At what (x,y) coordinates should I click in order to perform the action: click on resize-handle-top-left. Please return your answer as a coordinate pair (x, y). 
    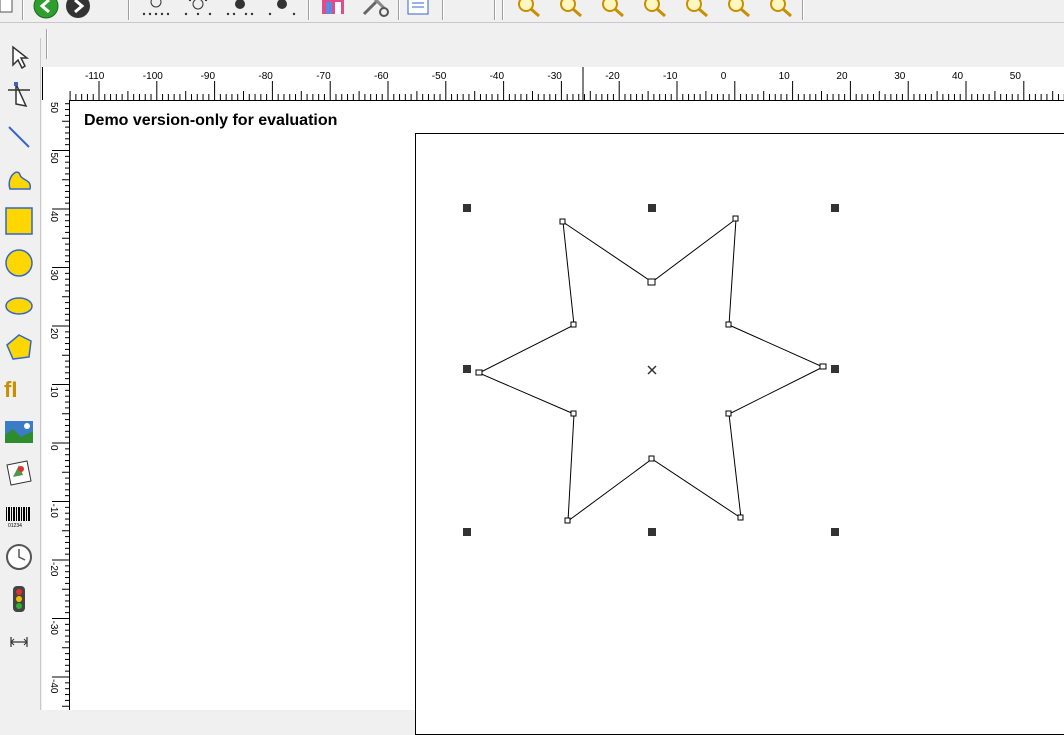
    Looking at the image, I should click on (467, 208).